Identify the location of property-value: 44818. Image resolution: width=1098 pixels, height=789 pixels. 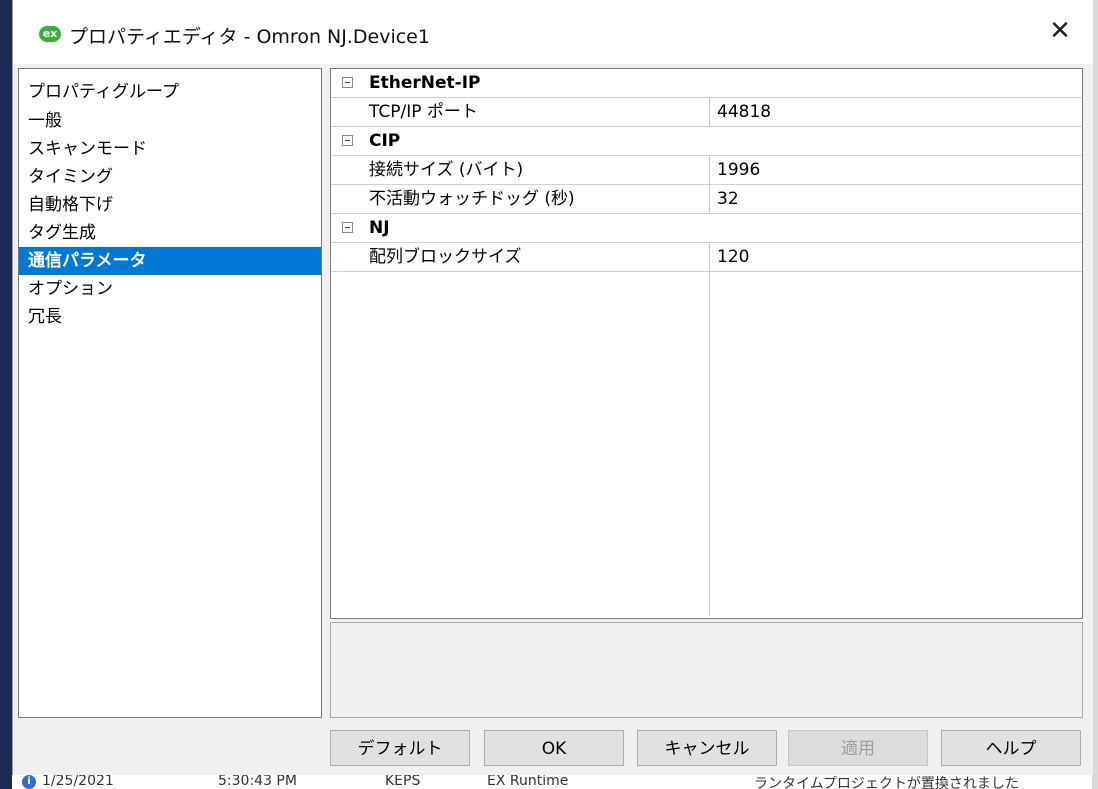
(744, 112).